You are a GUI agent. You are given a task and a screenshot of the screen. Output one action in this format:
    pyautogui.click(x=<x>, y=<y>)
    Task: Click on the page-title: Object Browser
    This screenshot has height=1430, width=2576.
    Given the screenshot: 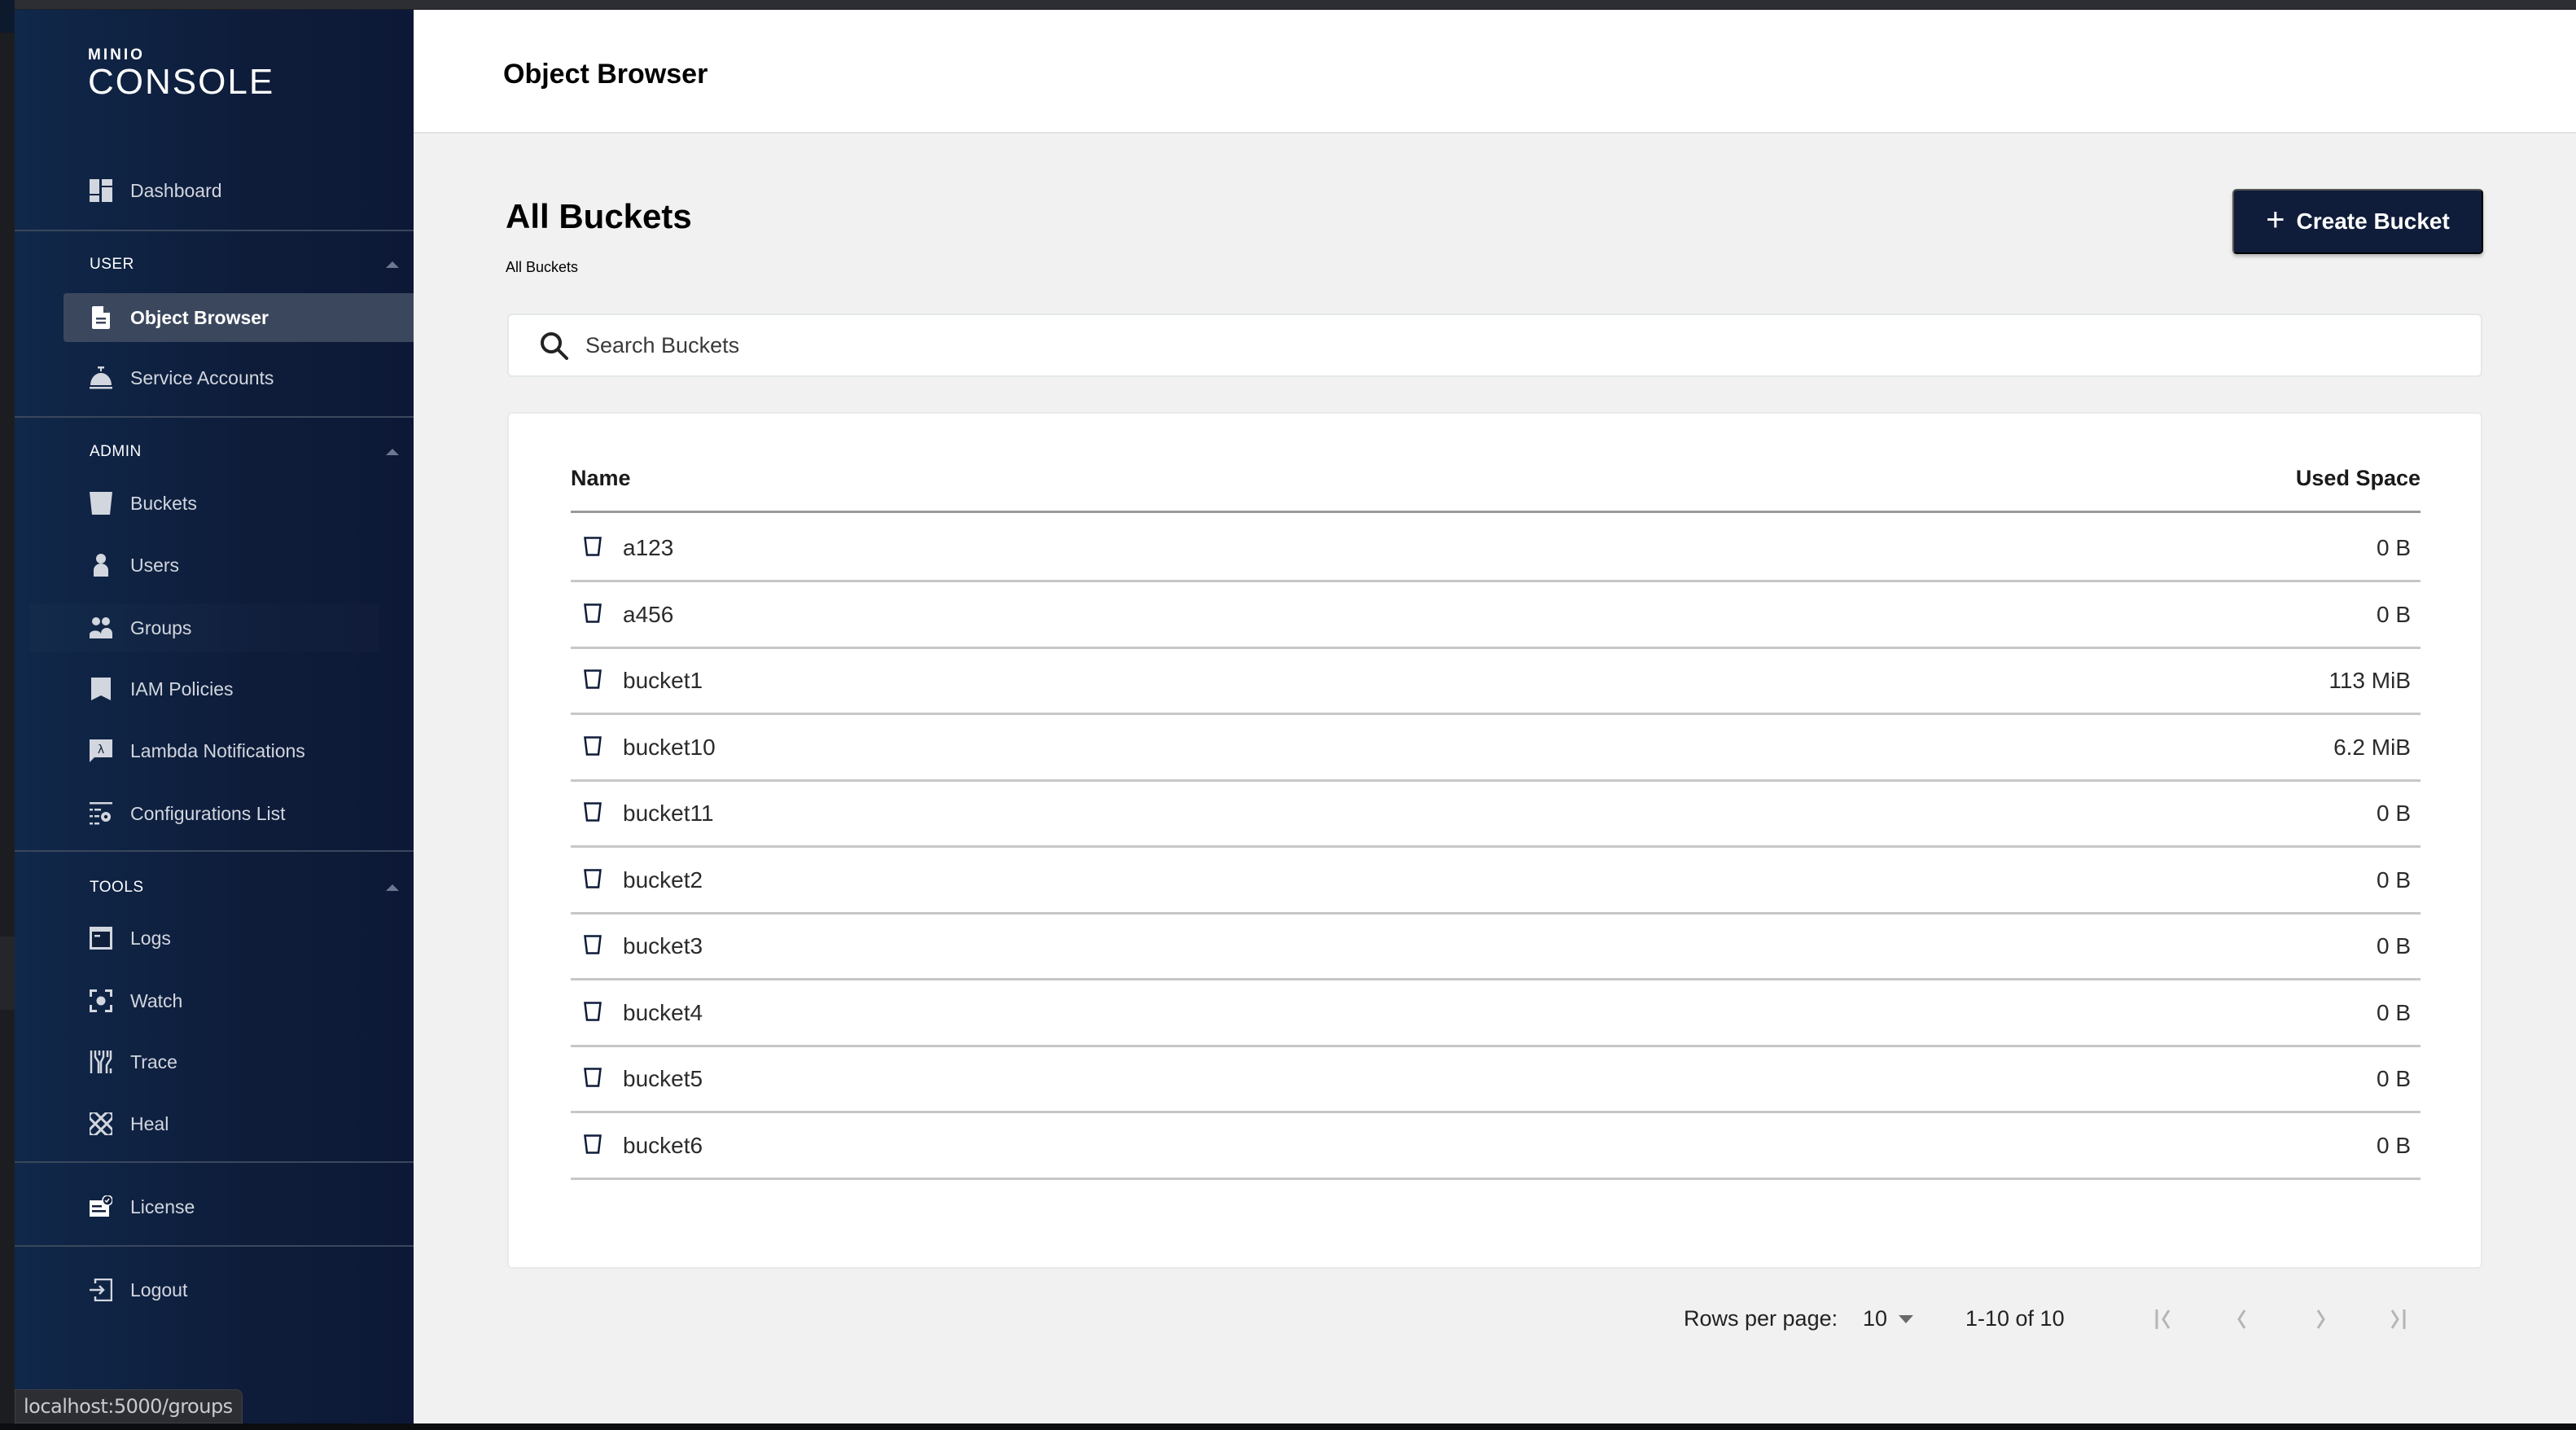 What is the action you would take?
    pyautogui.click(x=605, y=74)
    